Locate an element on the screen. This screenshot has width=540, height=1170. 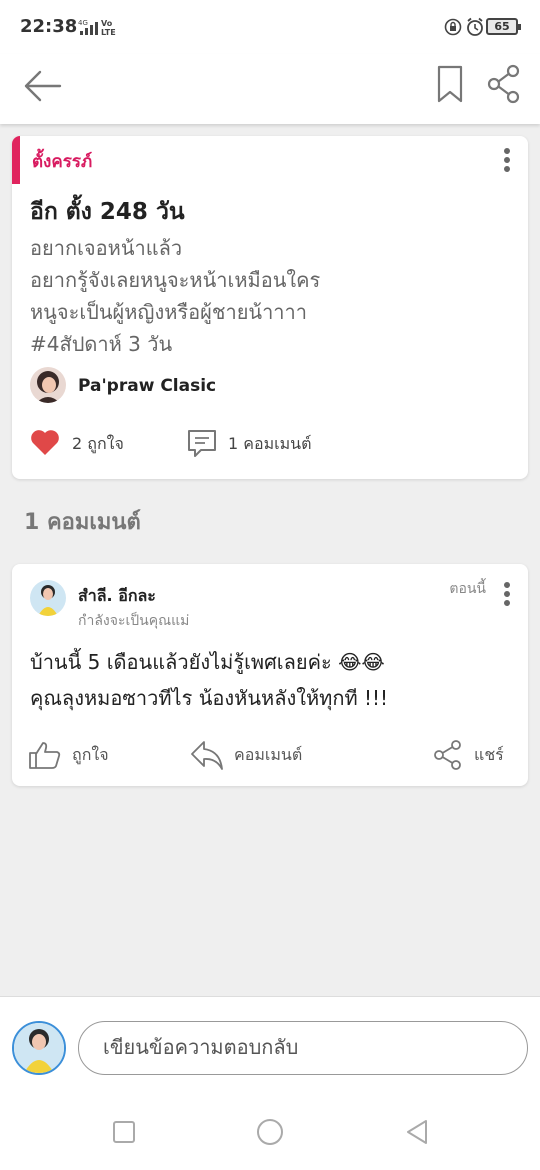
thumbs-up-icon is located at coordinates (45, 755).